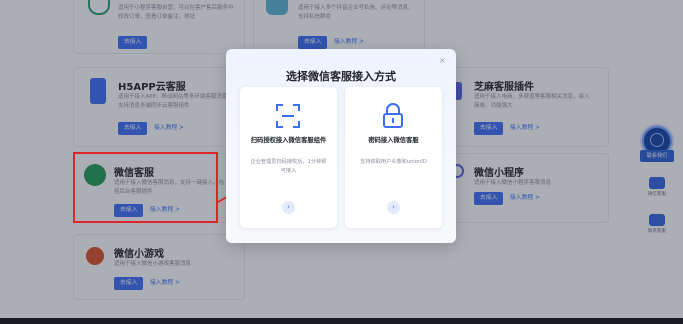 The height and width of the screenshot is (324, 683). Describe the element at coordinates (341, 321) in the screenshot. I see `screen-bottom-edge` at that location.